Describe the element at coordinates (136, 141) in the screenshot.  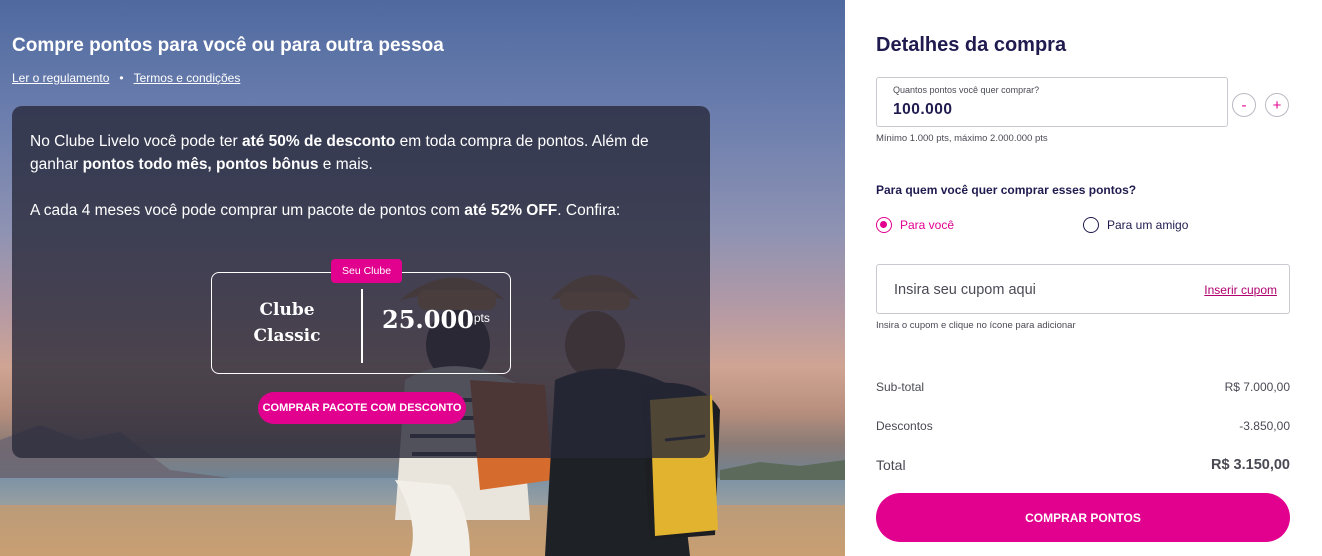
I see `text-segment: No Clube Livelo você pode ter` at that location.